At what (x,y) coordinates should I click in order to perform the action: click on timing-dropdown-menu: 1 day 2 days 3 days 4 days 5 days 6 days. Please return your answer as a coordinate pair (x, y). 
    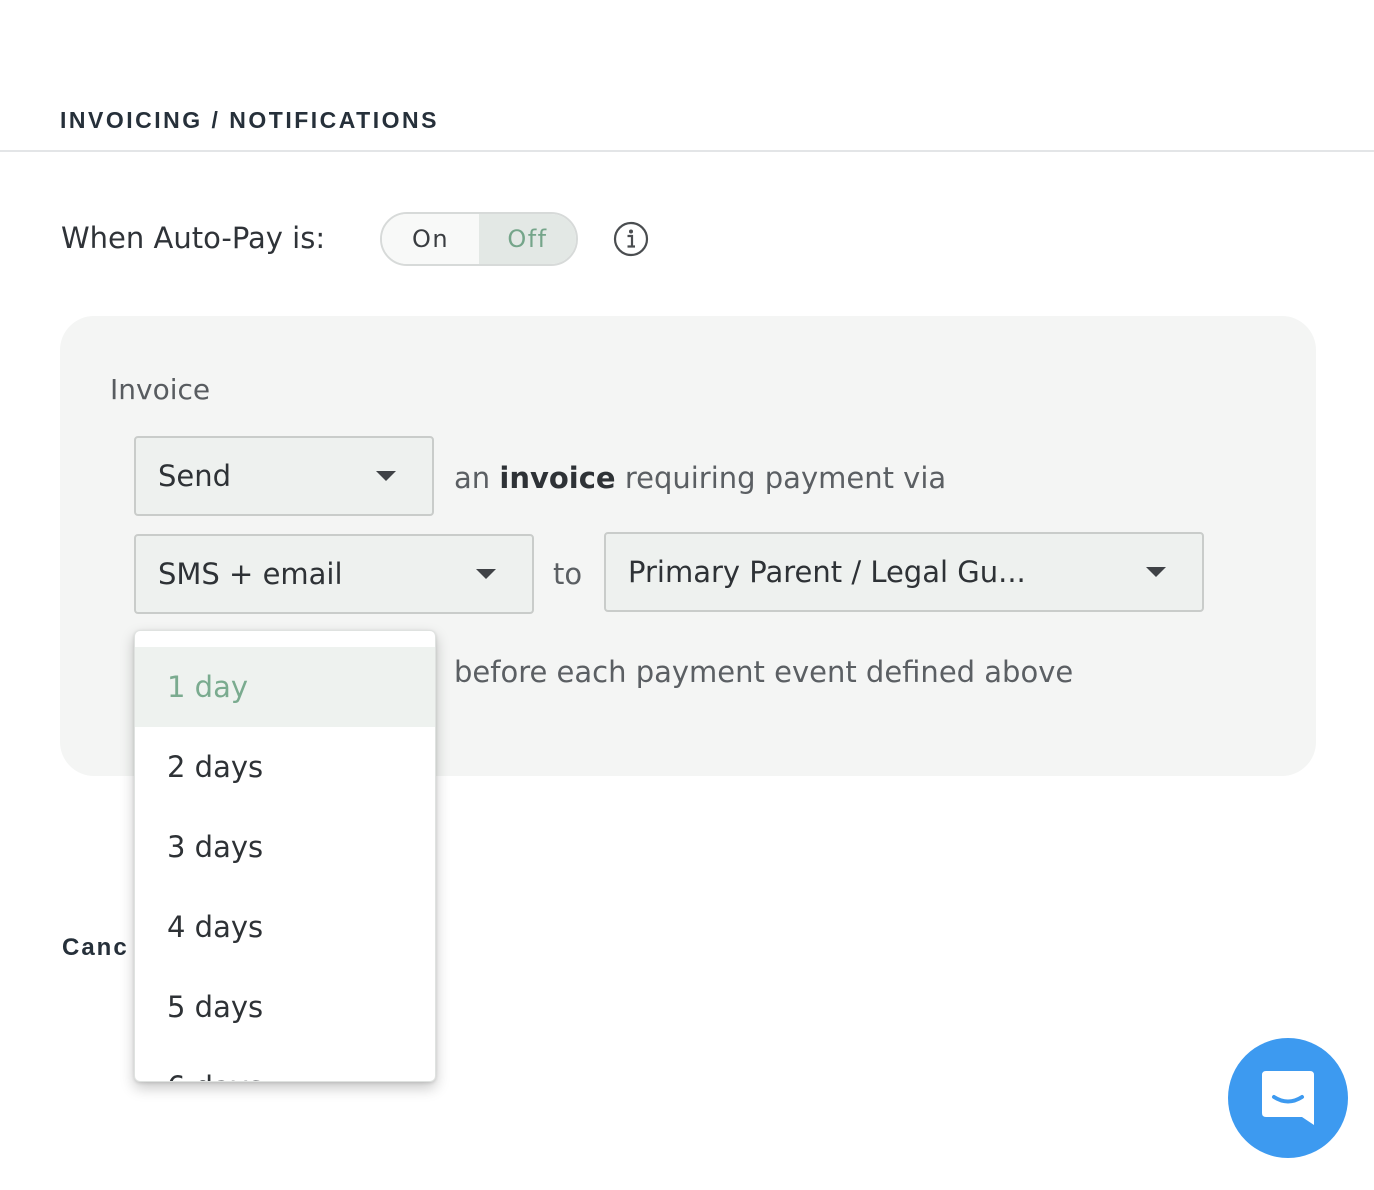
    Looking at the image, I should click on (285, 856).